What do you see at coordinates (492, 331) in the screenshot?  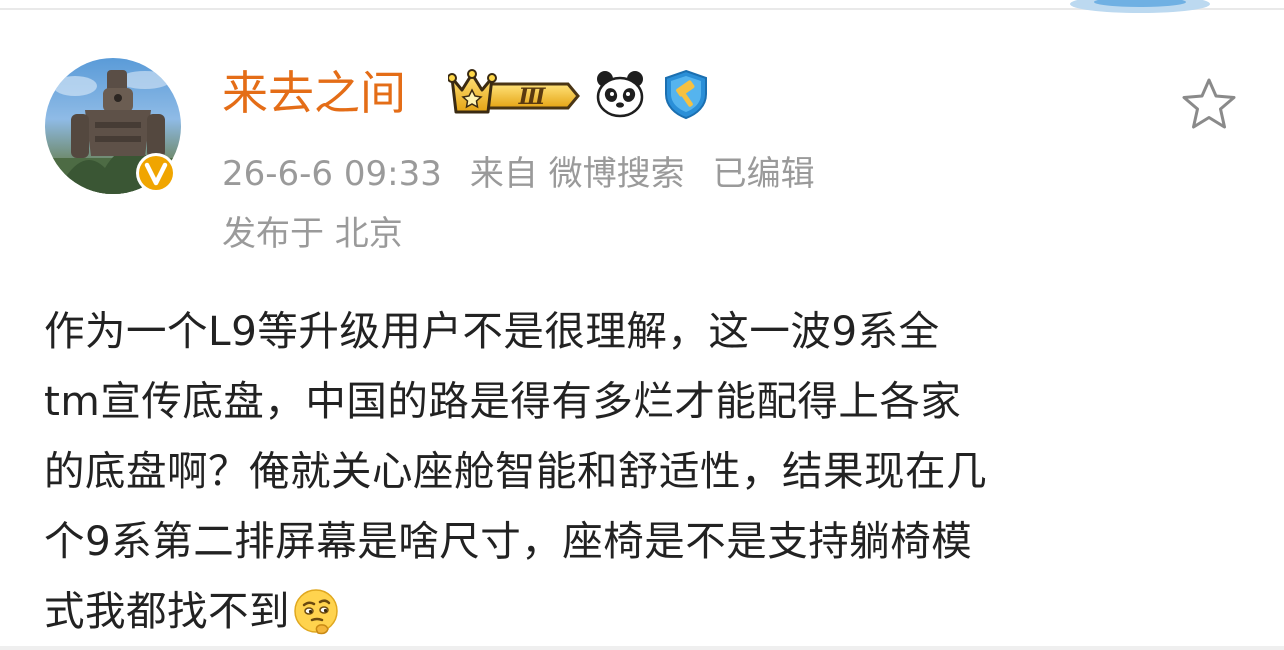 I see `post-body-line: 作为一个L9等升级用户不是很理解，这一波9系全` at bounding box center [492, 331].